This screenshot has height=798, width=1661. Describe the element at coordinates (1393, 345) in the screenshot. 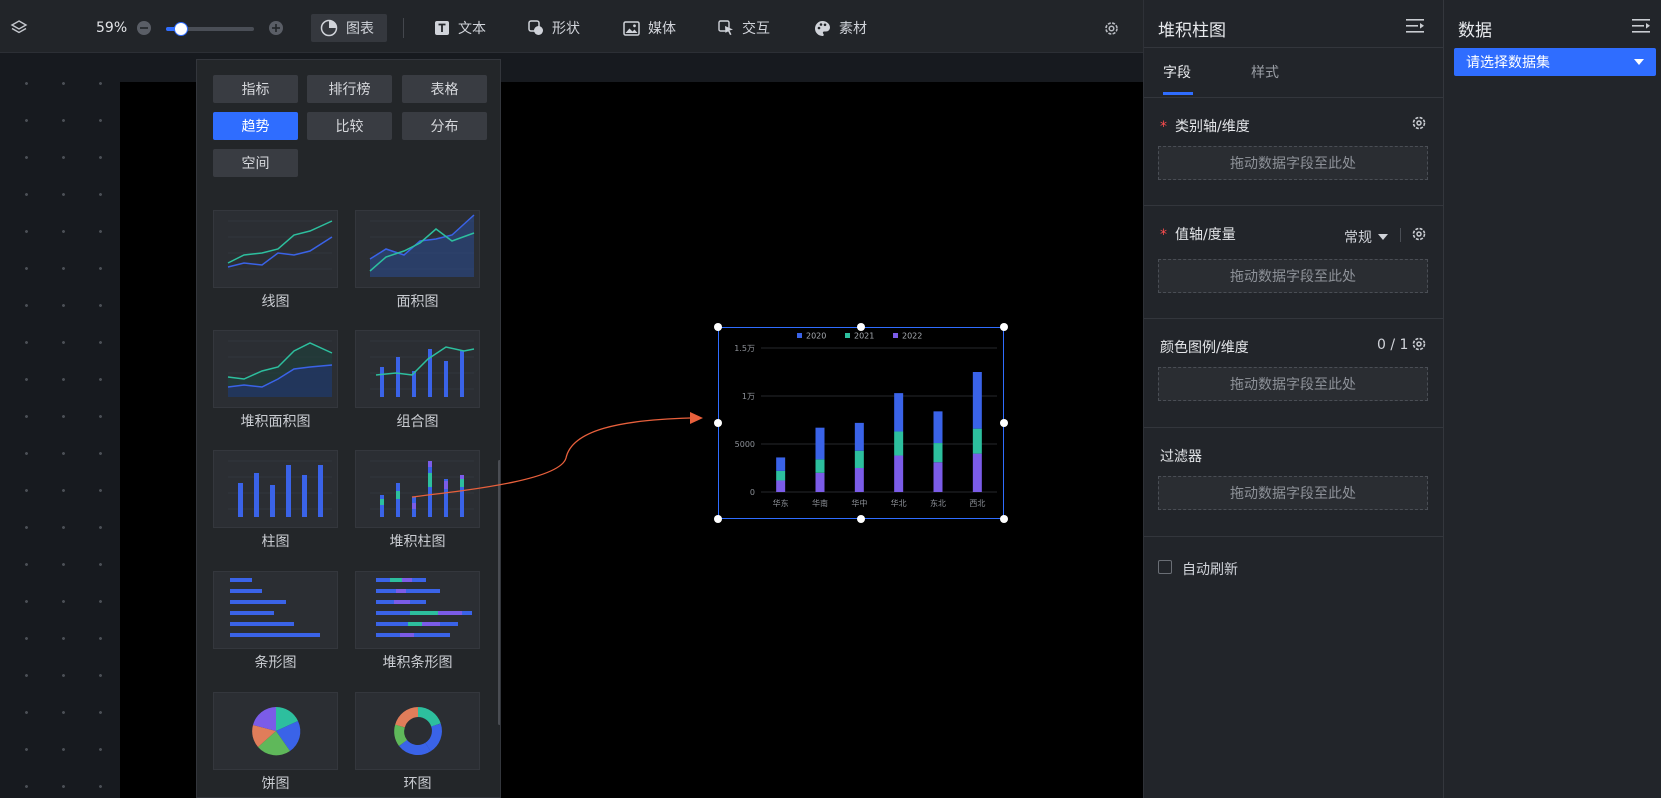

I see `color-legend-count: 0 / 1` at that location.